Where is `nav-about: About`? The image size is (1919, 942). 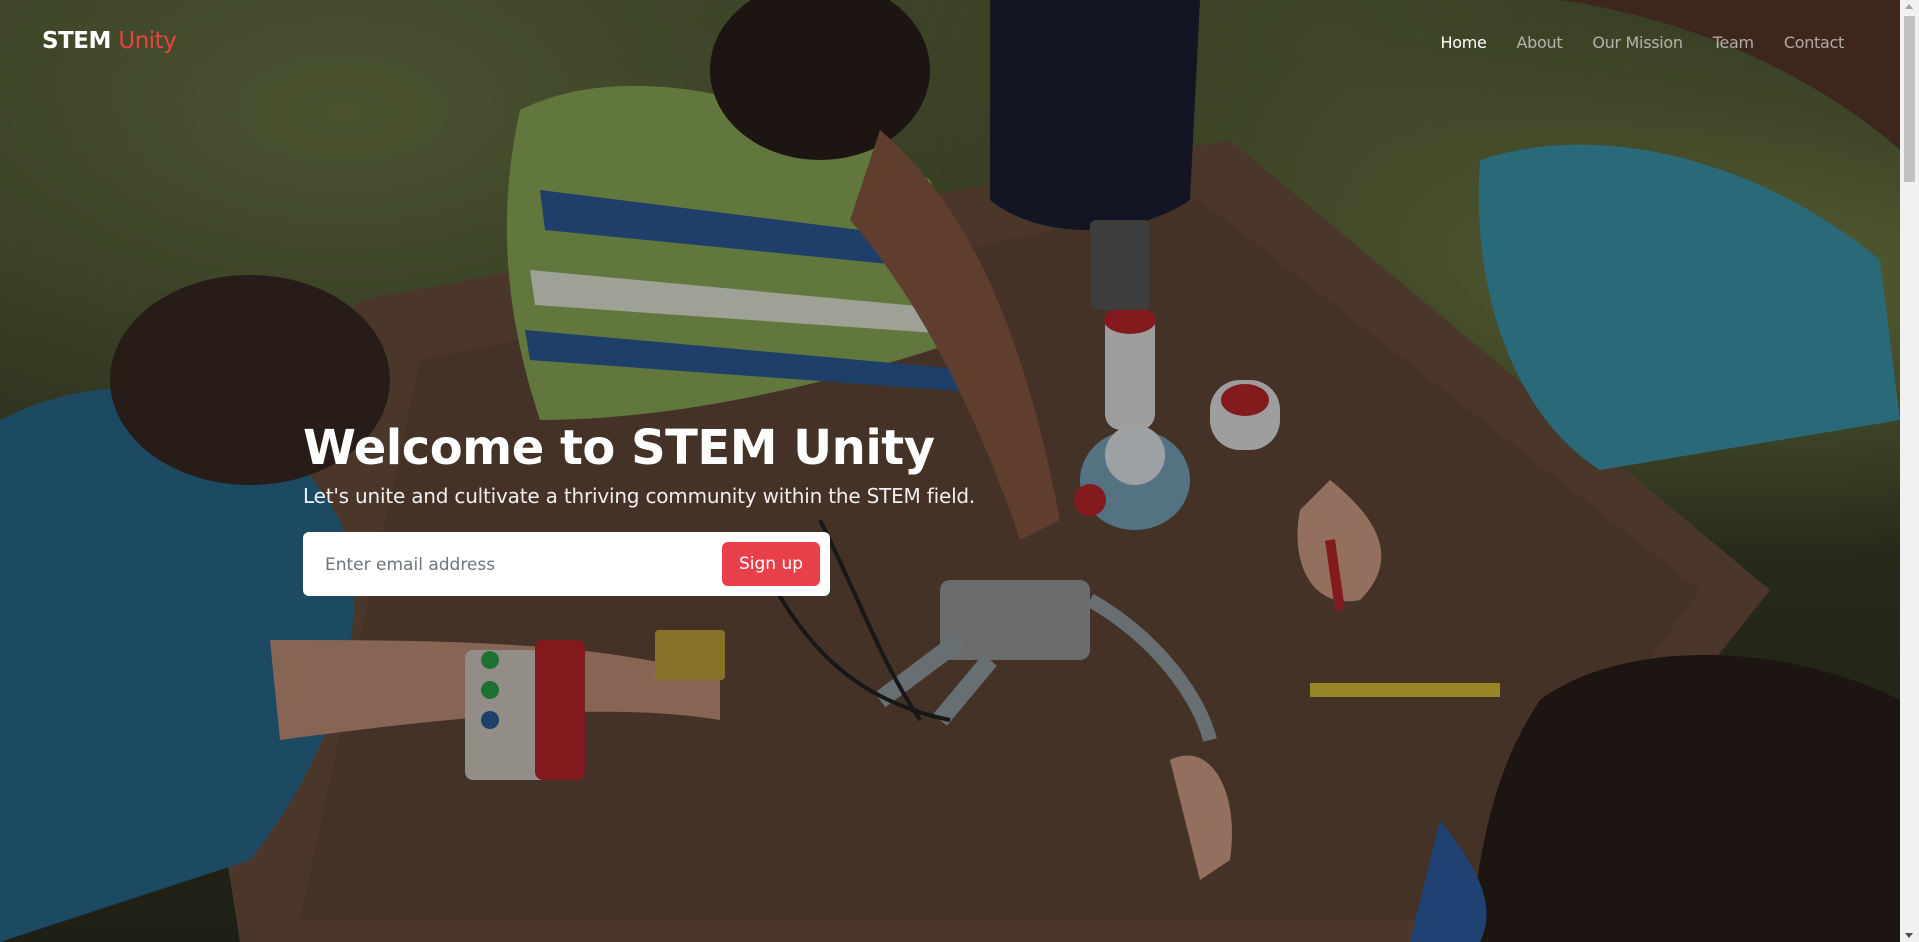
nav-about: About is located at coordinates (1540, 42).